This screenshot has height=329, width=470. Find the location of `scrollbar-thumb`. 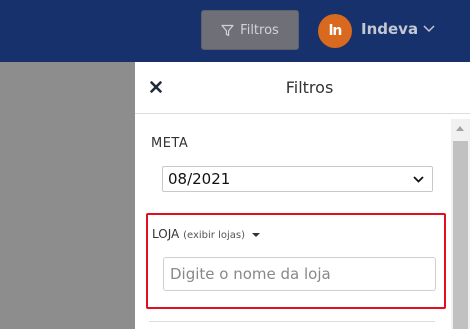

scrollbar-thumb is located at coordinates (460, 235).